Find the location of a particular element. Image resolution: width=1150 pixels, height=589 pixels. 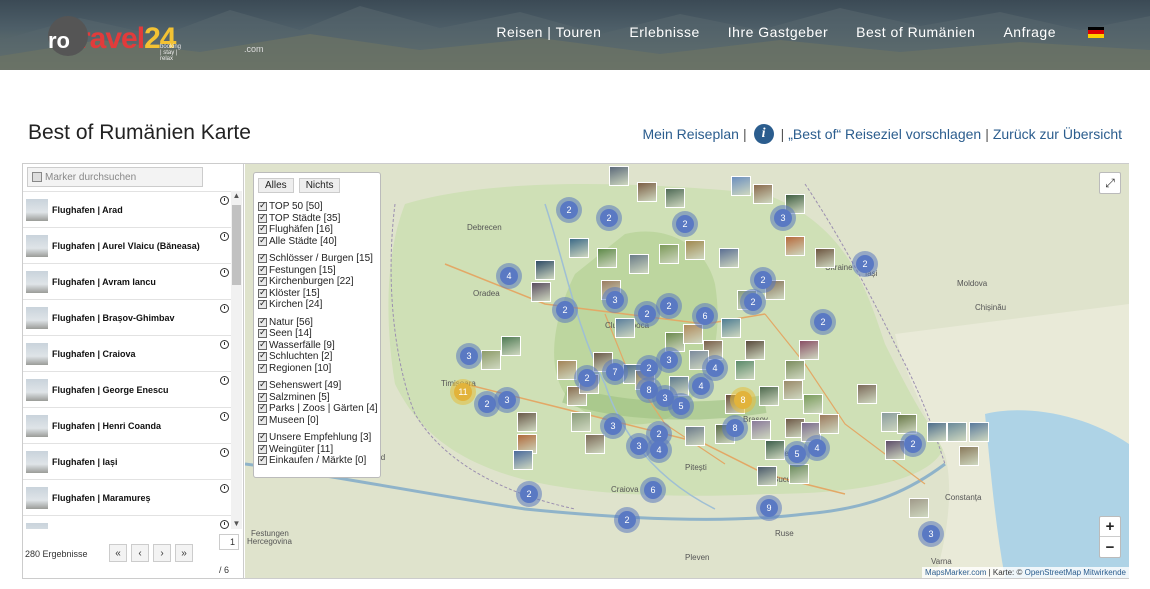

info-icon: i is located at coordinates (763, 134).